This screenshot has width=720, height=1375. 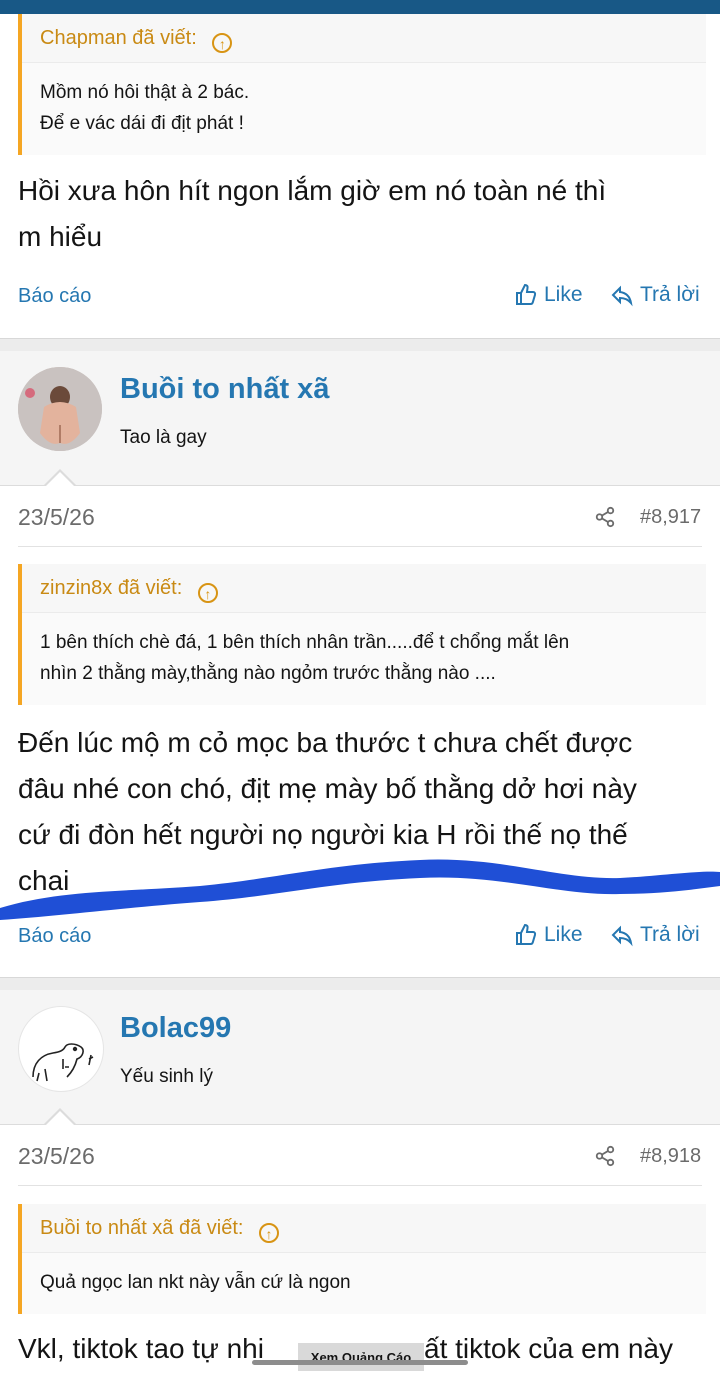 I want to click on post-line: m hiểu, so click(x=60, y=236).